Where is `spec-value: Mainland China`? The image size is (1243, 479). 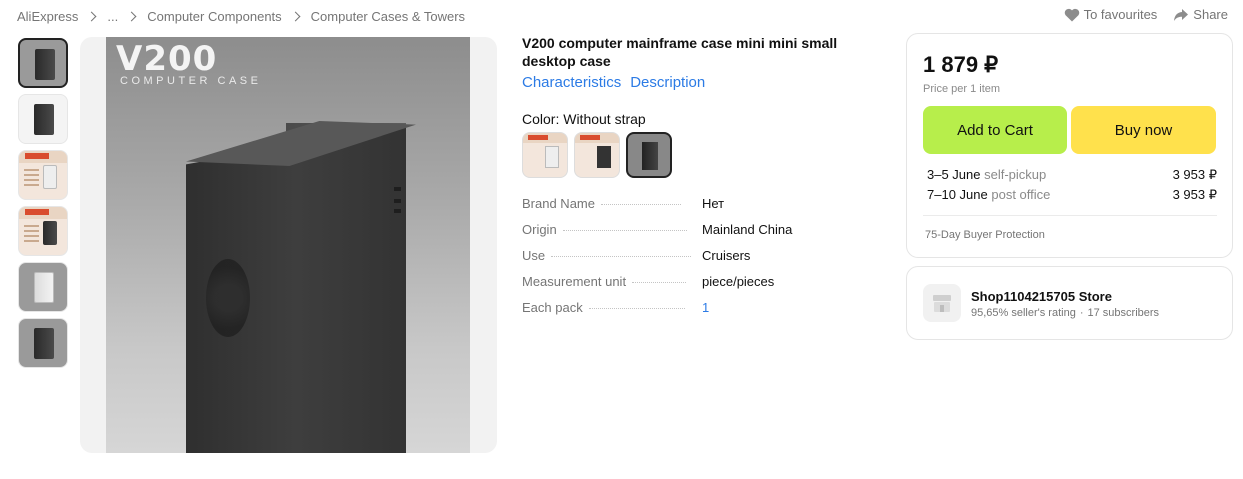 spec-value: Mainland China is located at coordinates (747, 229).